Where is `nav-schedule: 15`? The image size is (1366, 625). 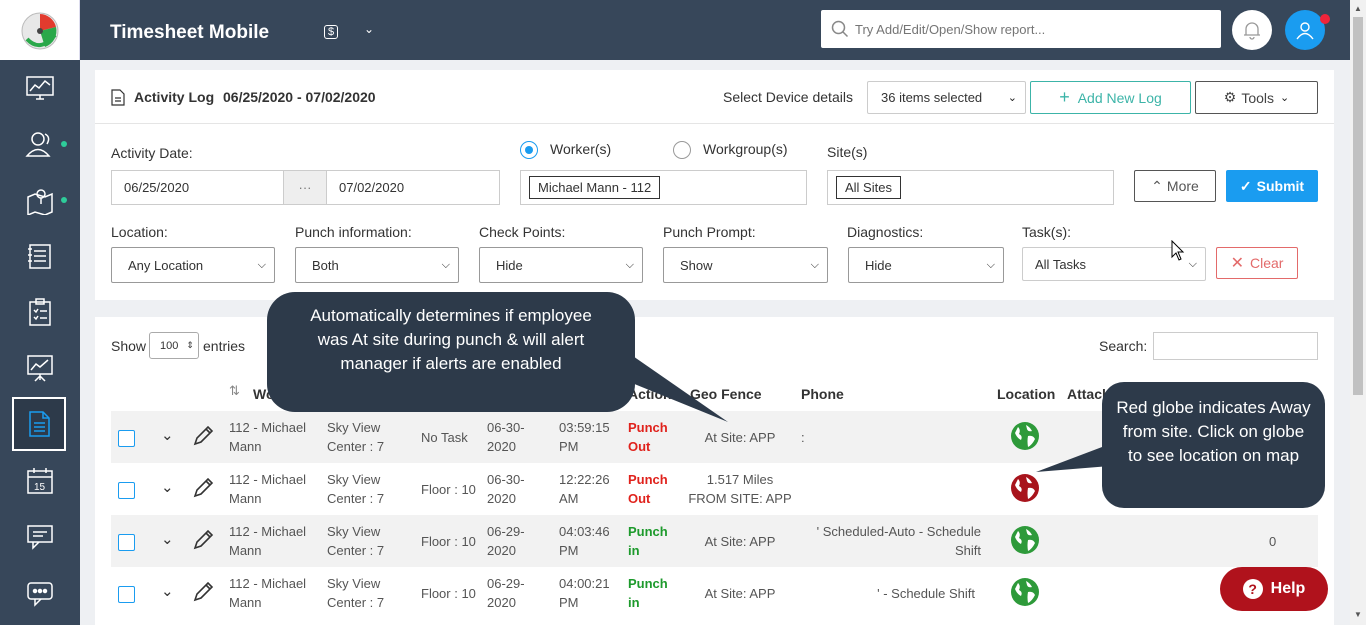 nav-schedule: 15 is located at coordinates (40, 481).